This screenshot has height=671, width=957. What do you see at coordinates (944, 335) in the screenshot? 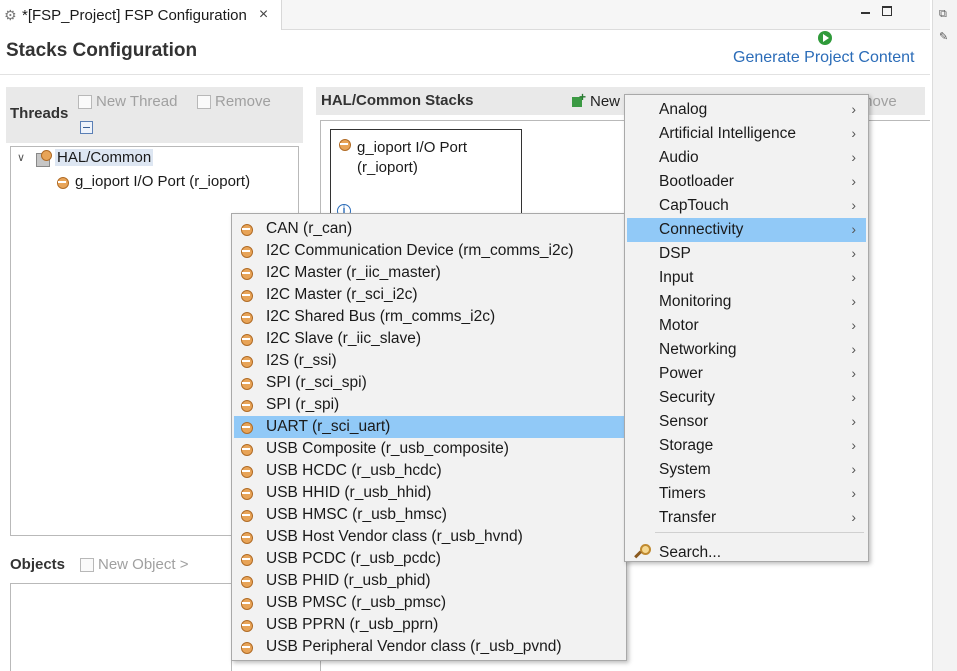
I see `trim-stack: ⧉ ✎` at bounding box center [944, 335].